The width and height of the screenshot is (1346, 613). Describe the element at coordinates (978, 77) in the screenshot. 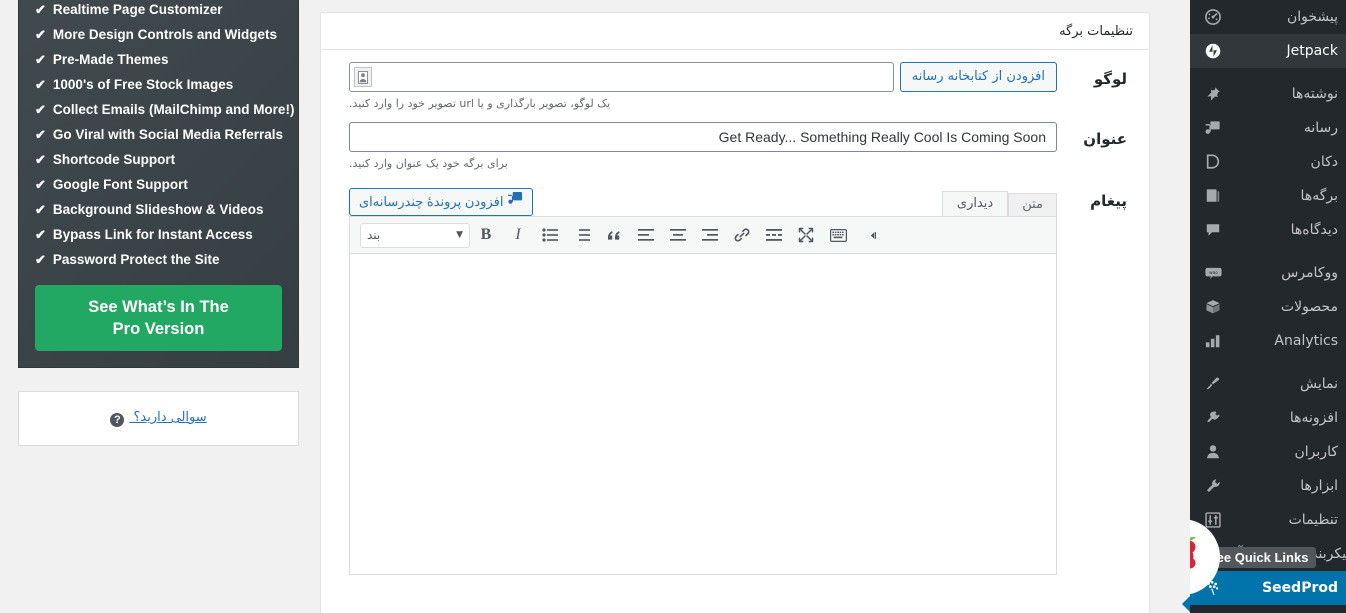

I see `add-from-media-library-button: افزودن از کتابخانه رسانه` at that location.